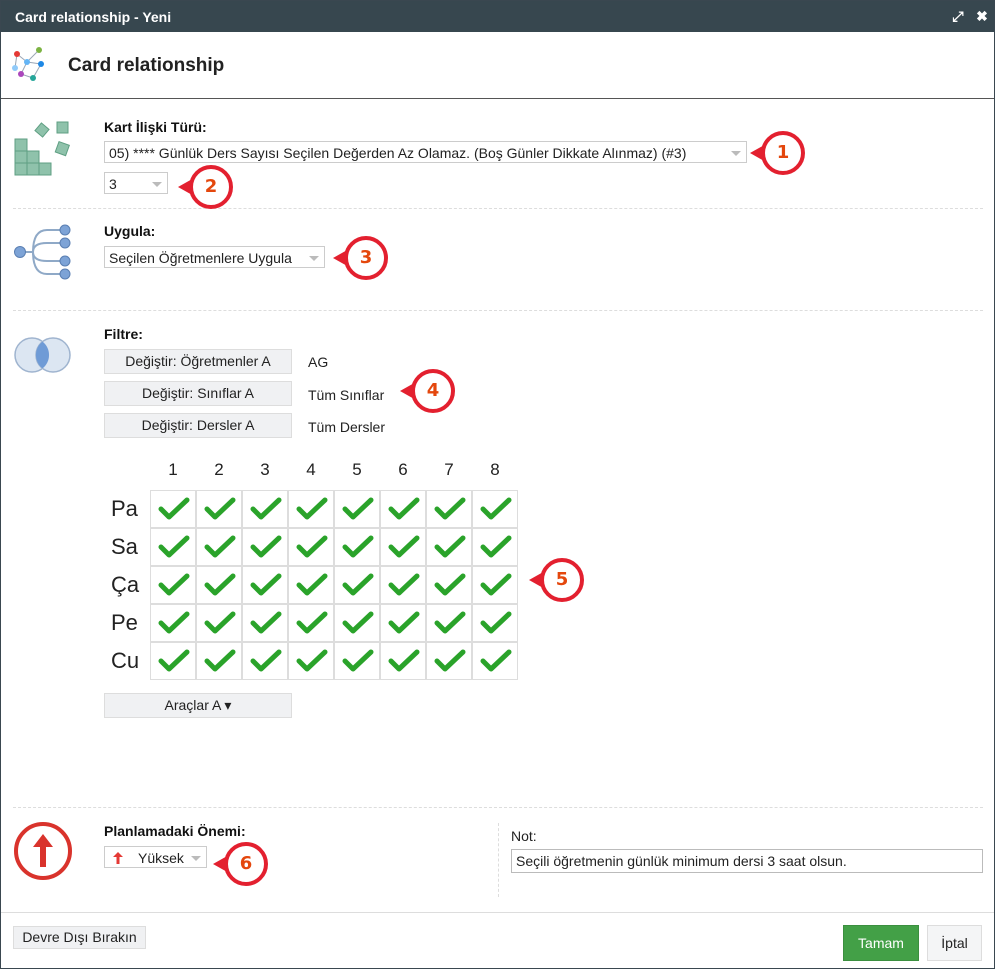 The image size is (995, 969). I want to click on subjects-filter-value: Tüm Dersler, so click(347, 427).